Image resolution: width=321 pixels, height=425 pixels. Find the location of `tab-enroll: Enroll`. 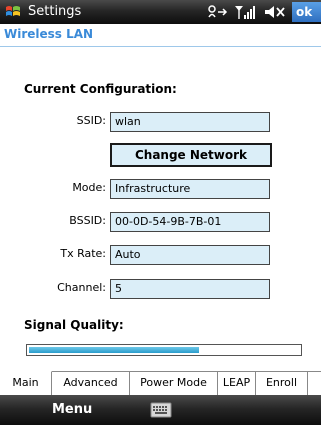

tab-enroll: Enroll is located at coordinates (282, 383).